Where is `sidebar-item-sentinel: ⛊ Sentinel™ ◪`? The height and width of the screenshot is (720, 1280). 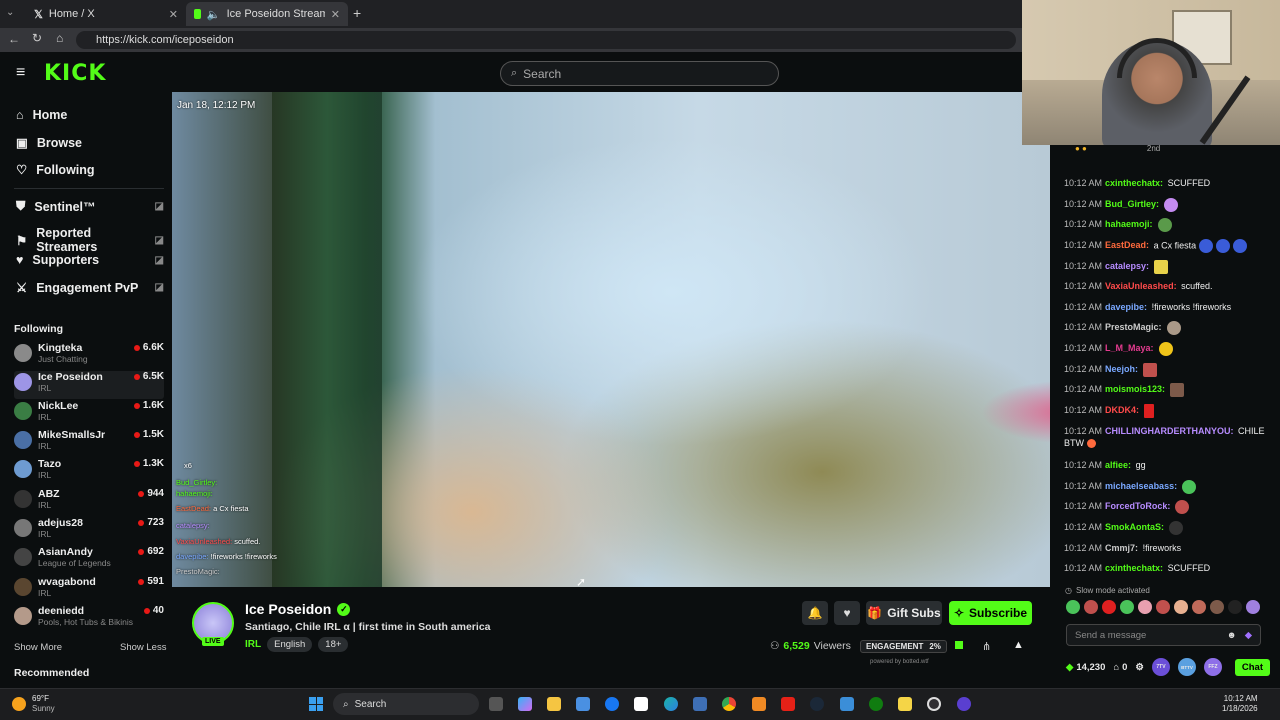 sidebar-item-sentinel: ⛊ Sentinel™ ◪ is located at coordinates (90, 206).